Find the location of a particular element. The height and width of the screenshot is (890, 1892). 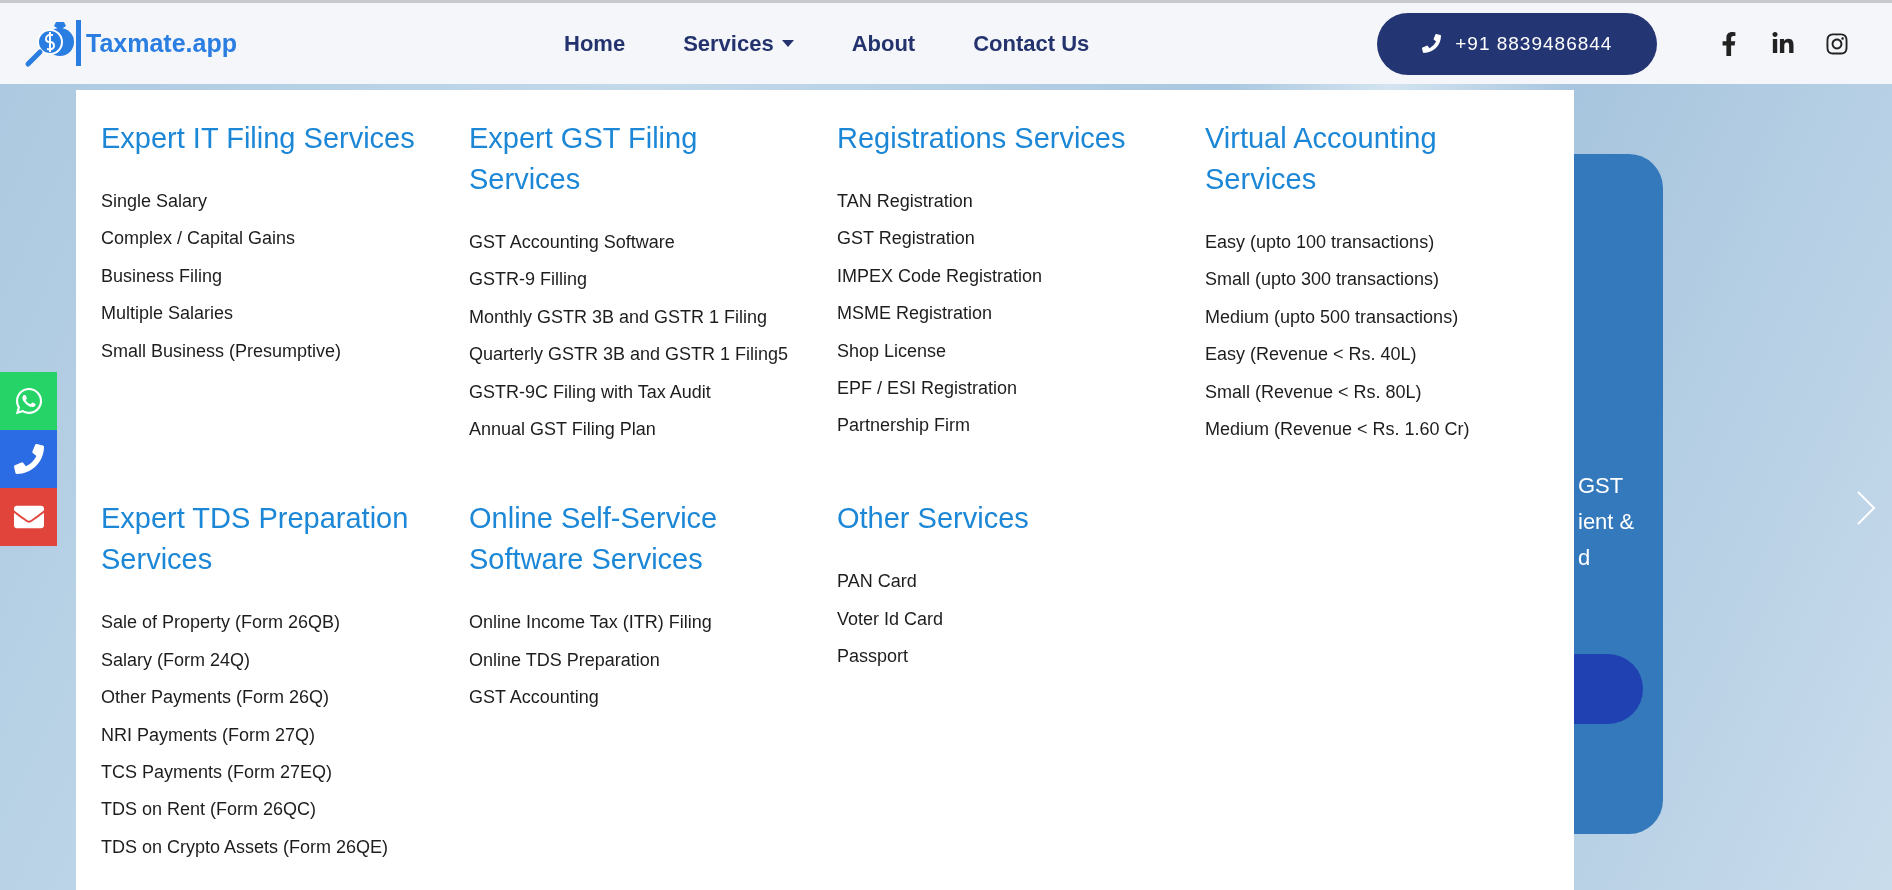

menu-item: Shop License is located at coordinates (892, 351).